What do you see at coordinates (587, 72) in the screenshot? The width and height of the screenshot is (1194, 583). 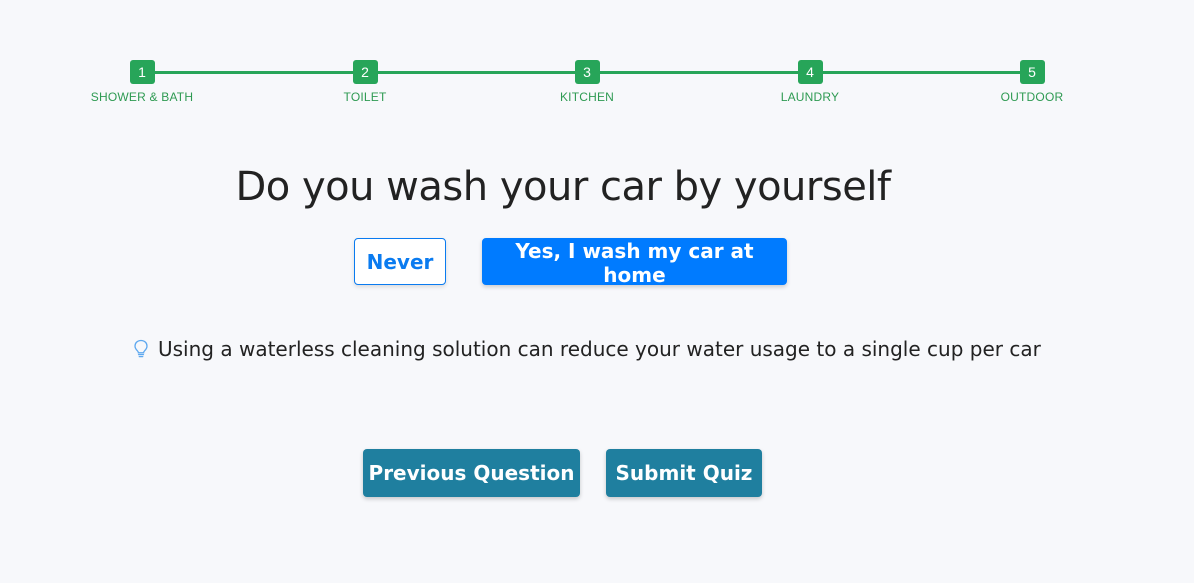 I see `step-number: 3` at bounding box center [587, 72].